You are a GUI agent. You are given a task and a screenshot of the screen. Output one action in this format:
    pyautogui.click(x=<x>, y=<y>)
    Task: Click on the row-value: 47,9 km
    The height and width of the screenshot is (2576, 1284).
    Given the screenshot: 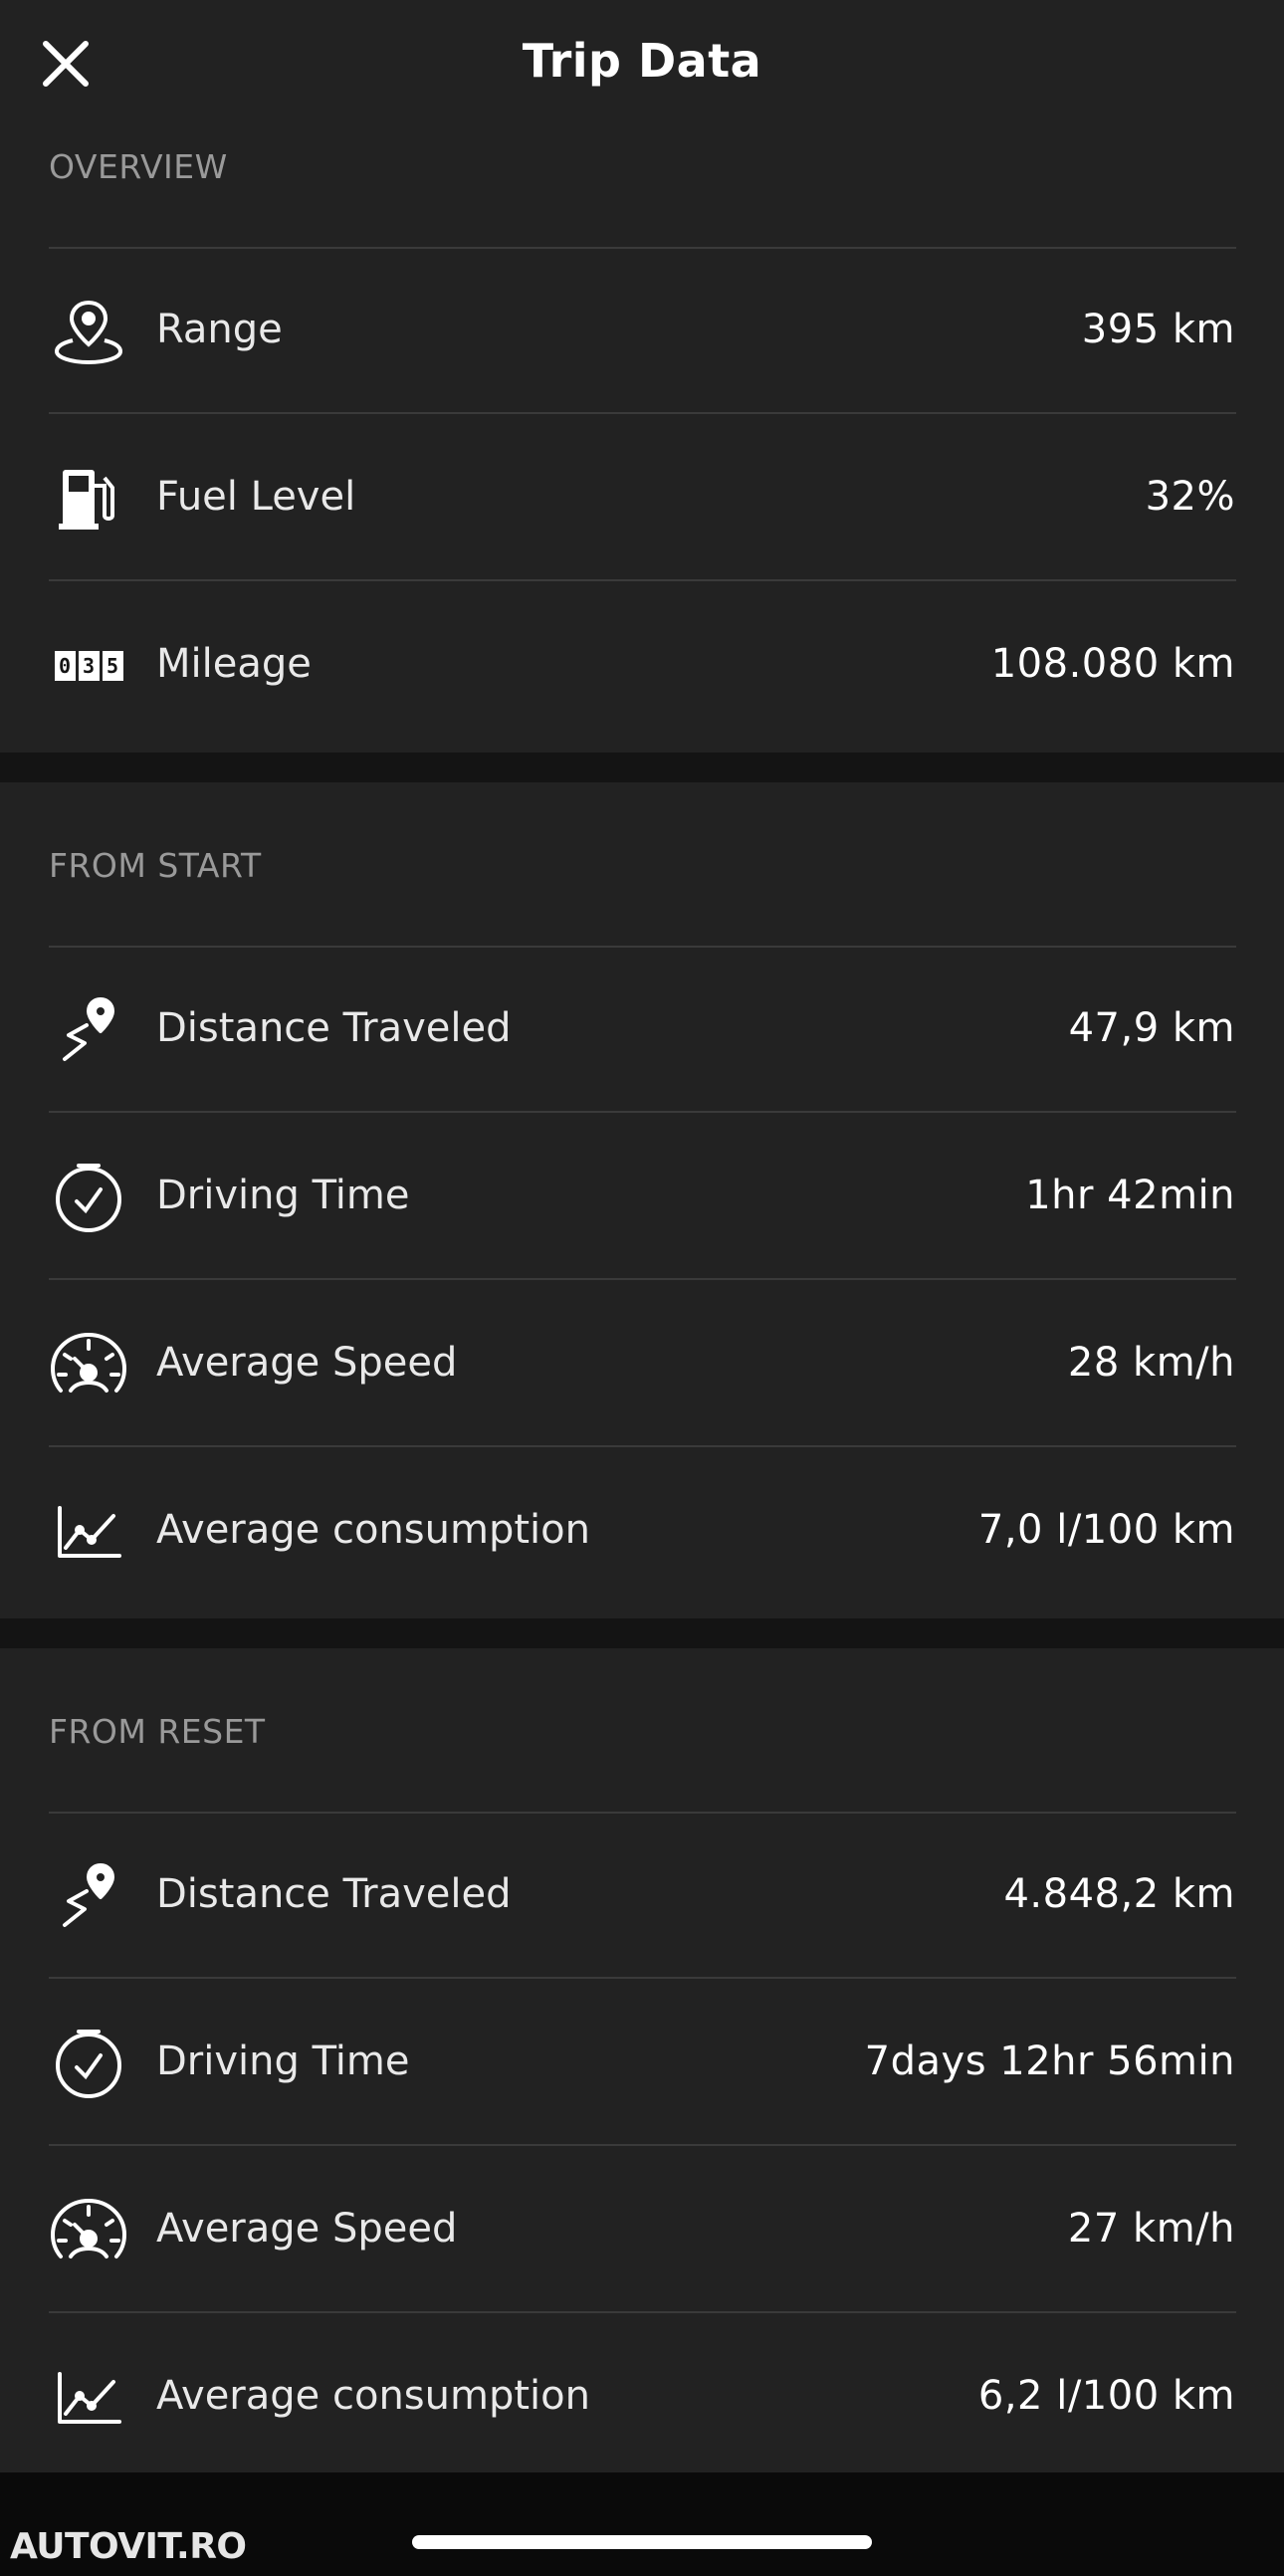 What is the action you would take?
    pyautogui.click(x=1152, y=1028)
    